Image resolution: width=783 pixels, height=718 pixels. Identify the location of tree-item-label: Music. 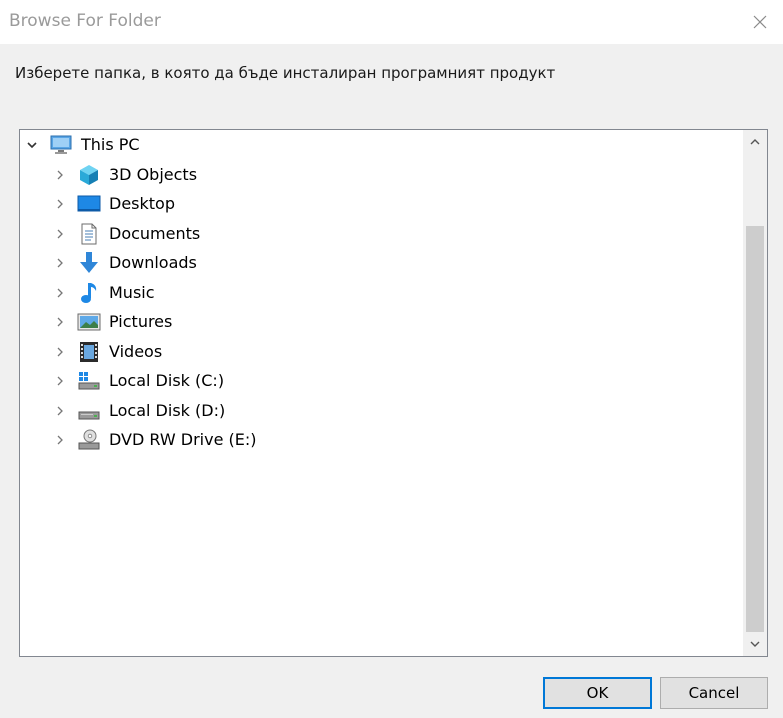
(132, 292).